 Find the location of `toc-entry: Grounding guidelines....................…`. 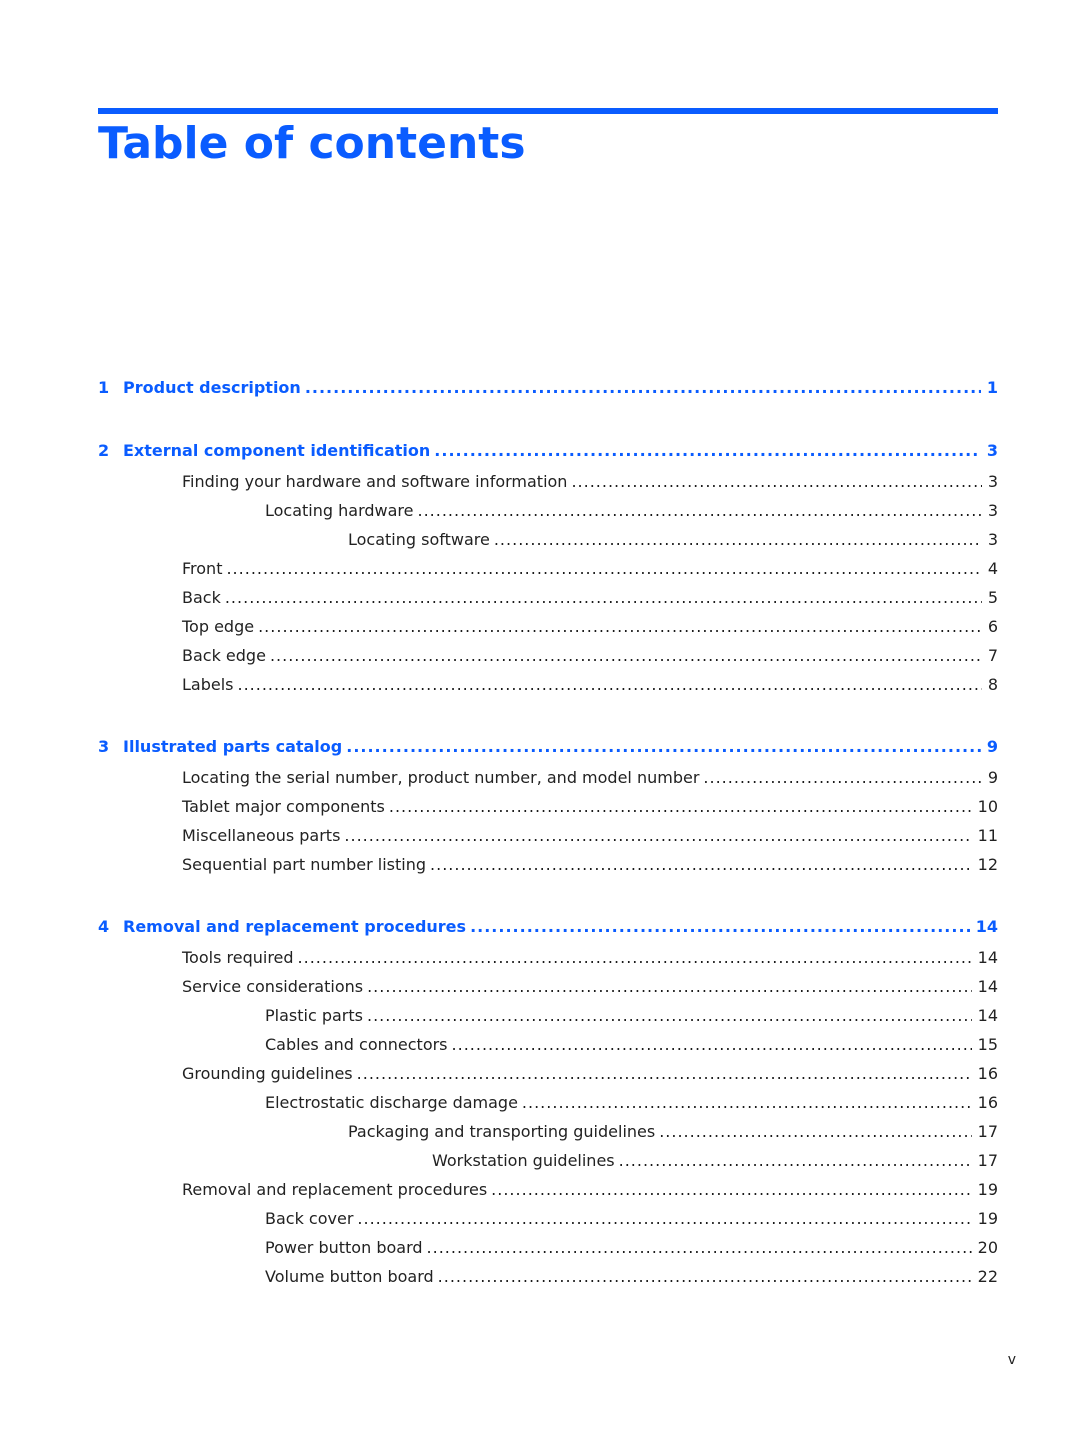

toc-entry: Grounding guidelines....................… is located at coordinates (548, 1075).